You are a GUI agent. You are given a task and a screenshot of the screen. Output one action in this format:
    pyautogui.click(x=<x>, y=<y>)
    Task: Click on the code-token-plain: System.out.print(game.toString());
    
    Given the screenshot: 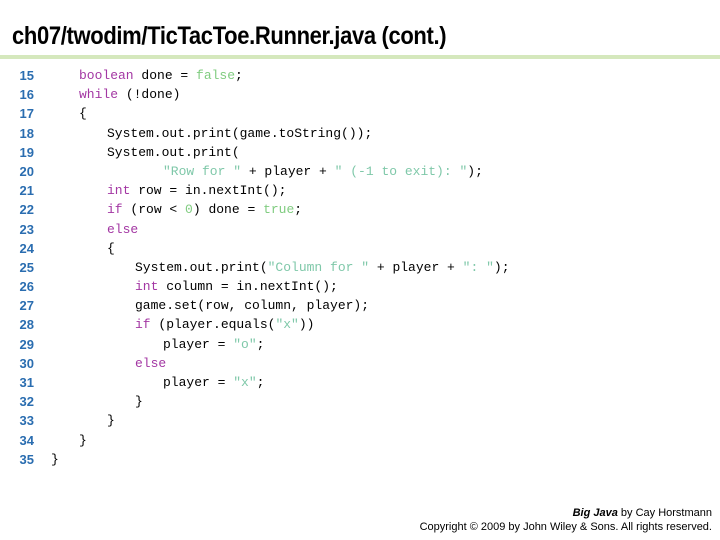 What is the action you would take?
    pyautogui.click(x=240, y=133)
    